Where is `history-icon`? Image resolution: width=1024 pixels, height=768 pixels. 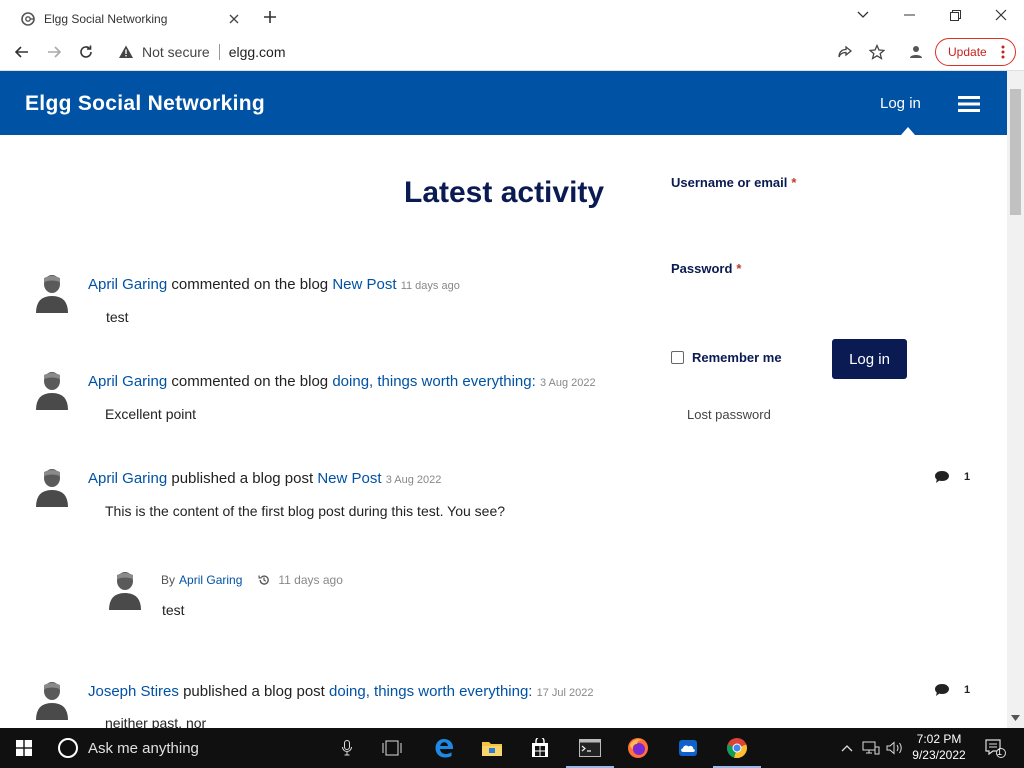 history-icon is located at coordinates (264, 580).